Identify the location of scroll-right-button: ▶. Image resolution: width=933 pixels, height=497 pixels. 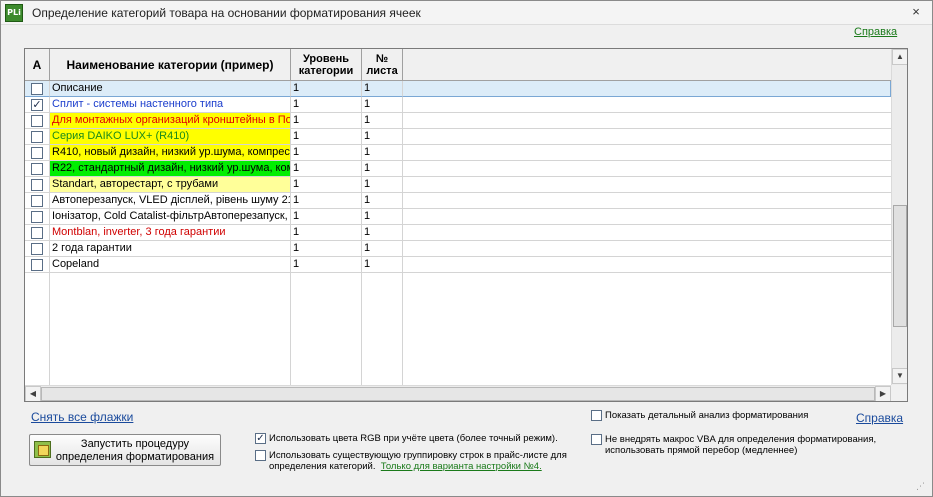
(883, 393).